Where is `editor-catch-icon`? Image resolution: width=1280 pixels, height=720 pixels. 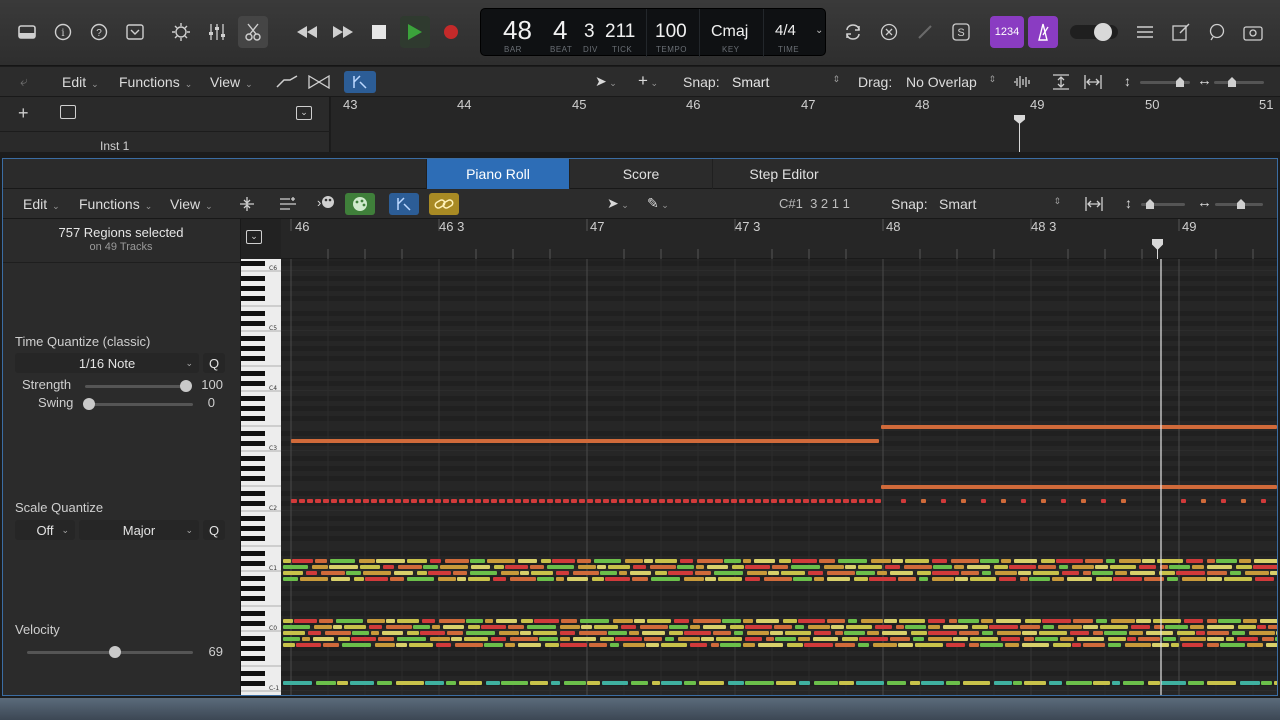
editor-catch-icon is located at coordinates (404, 204).